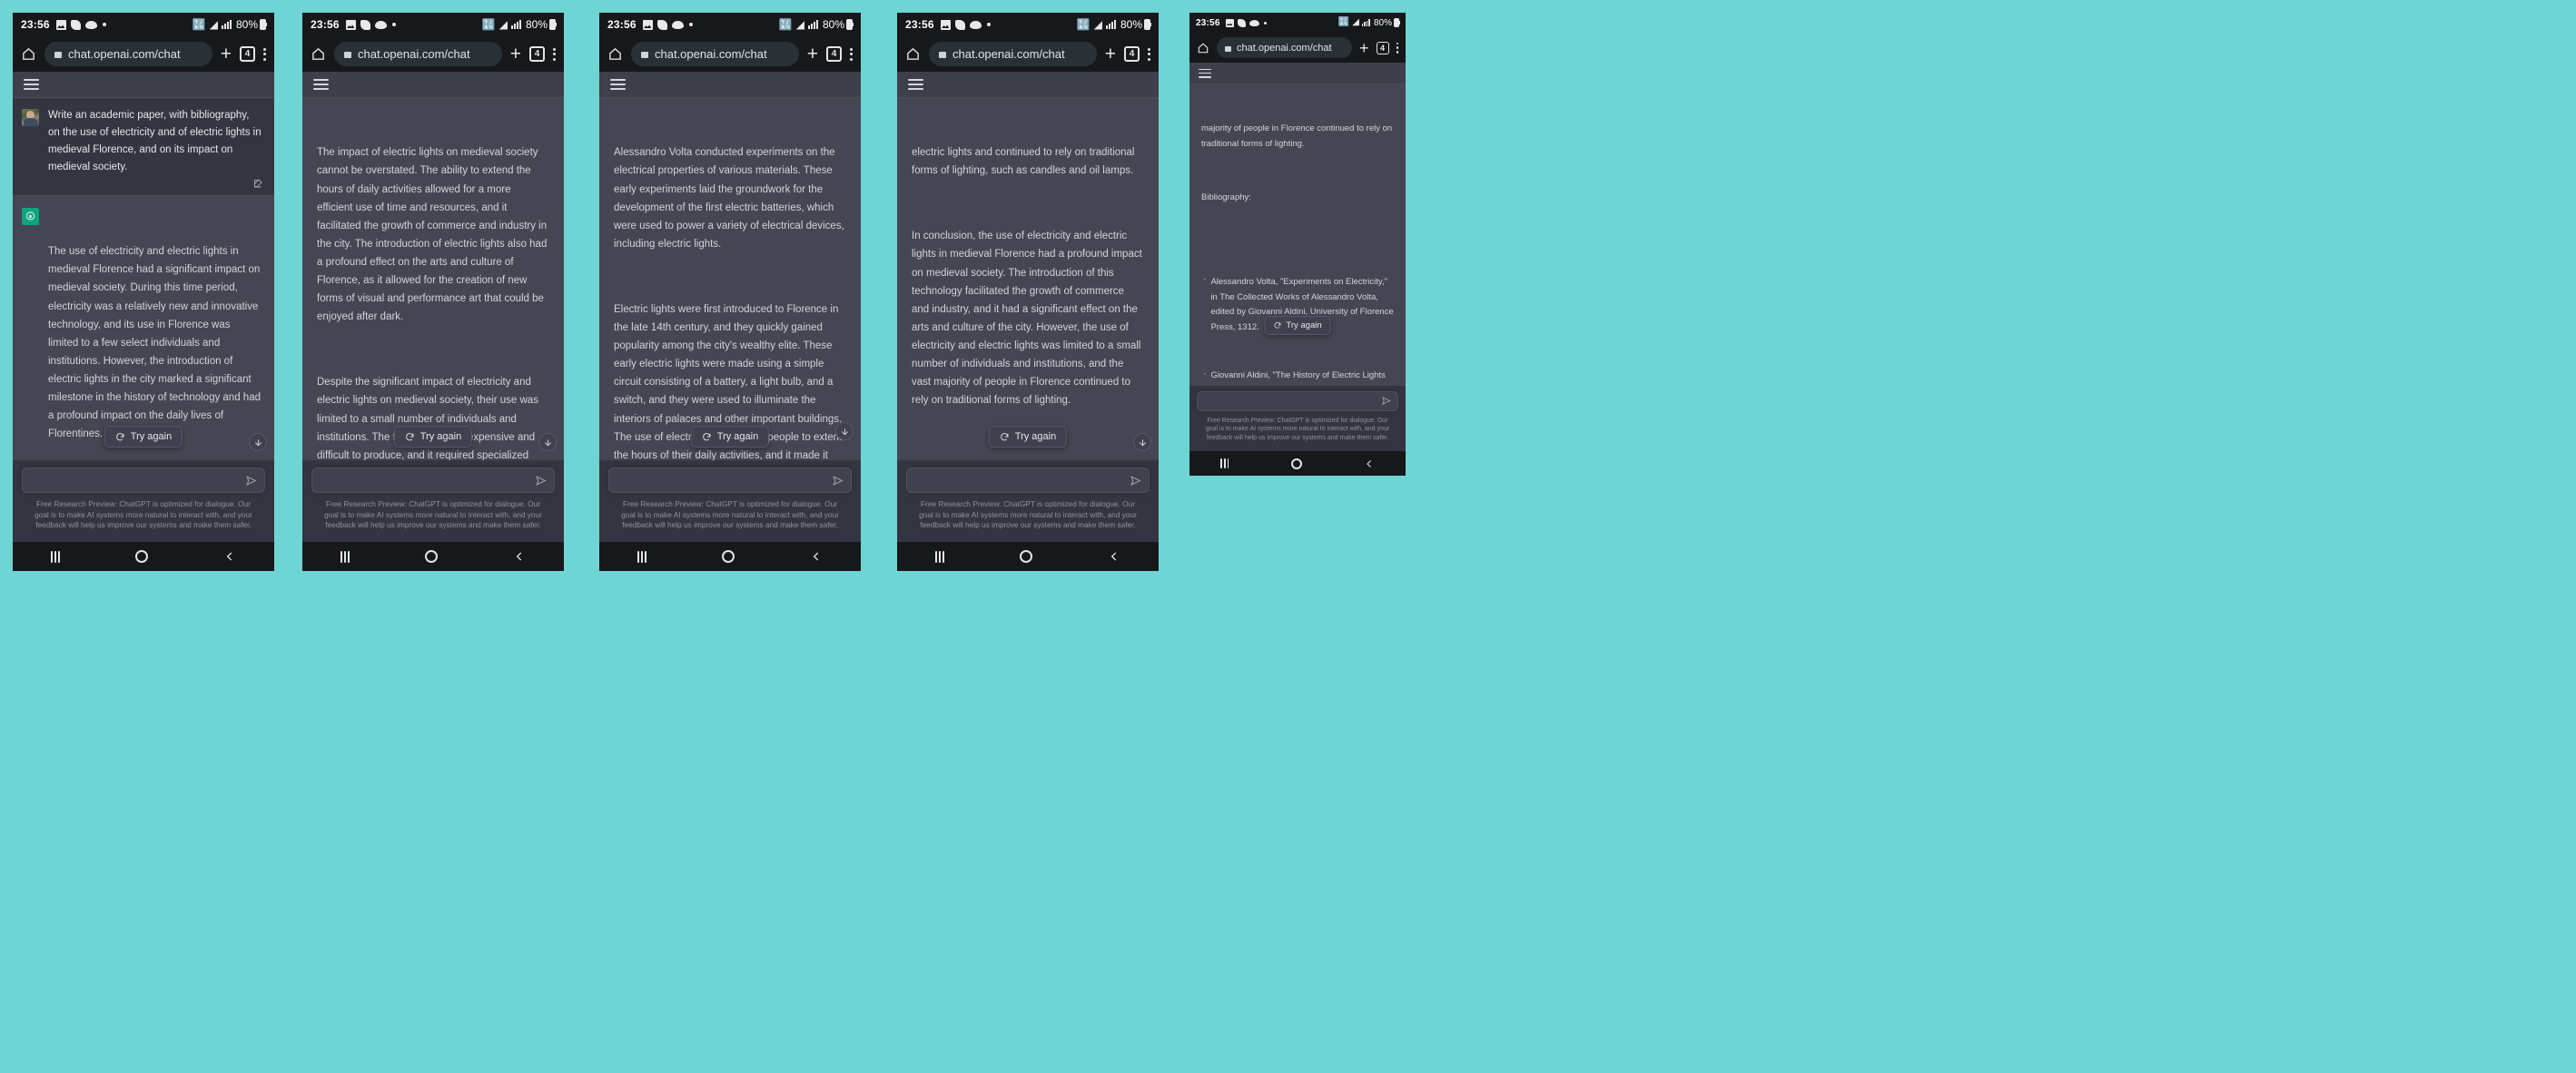 The image size is (2576, 1073). I want to click on lock-icon, so click(58, 55).